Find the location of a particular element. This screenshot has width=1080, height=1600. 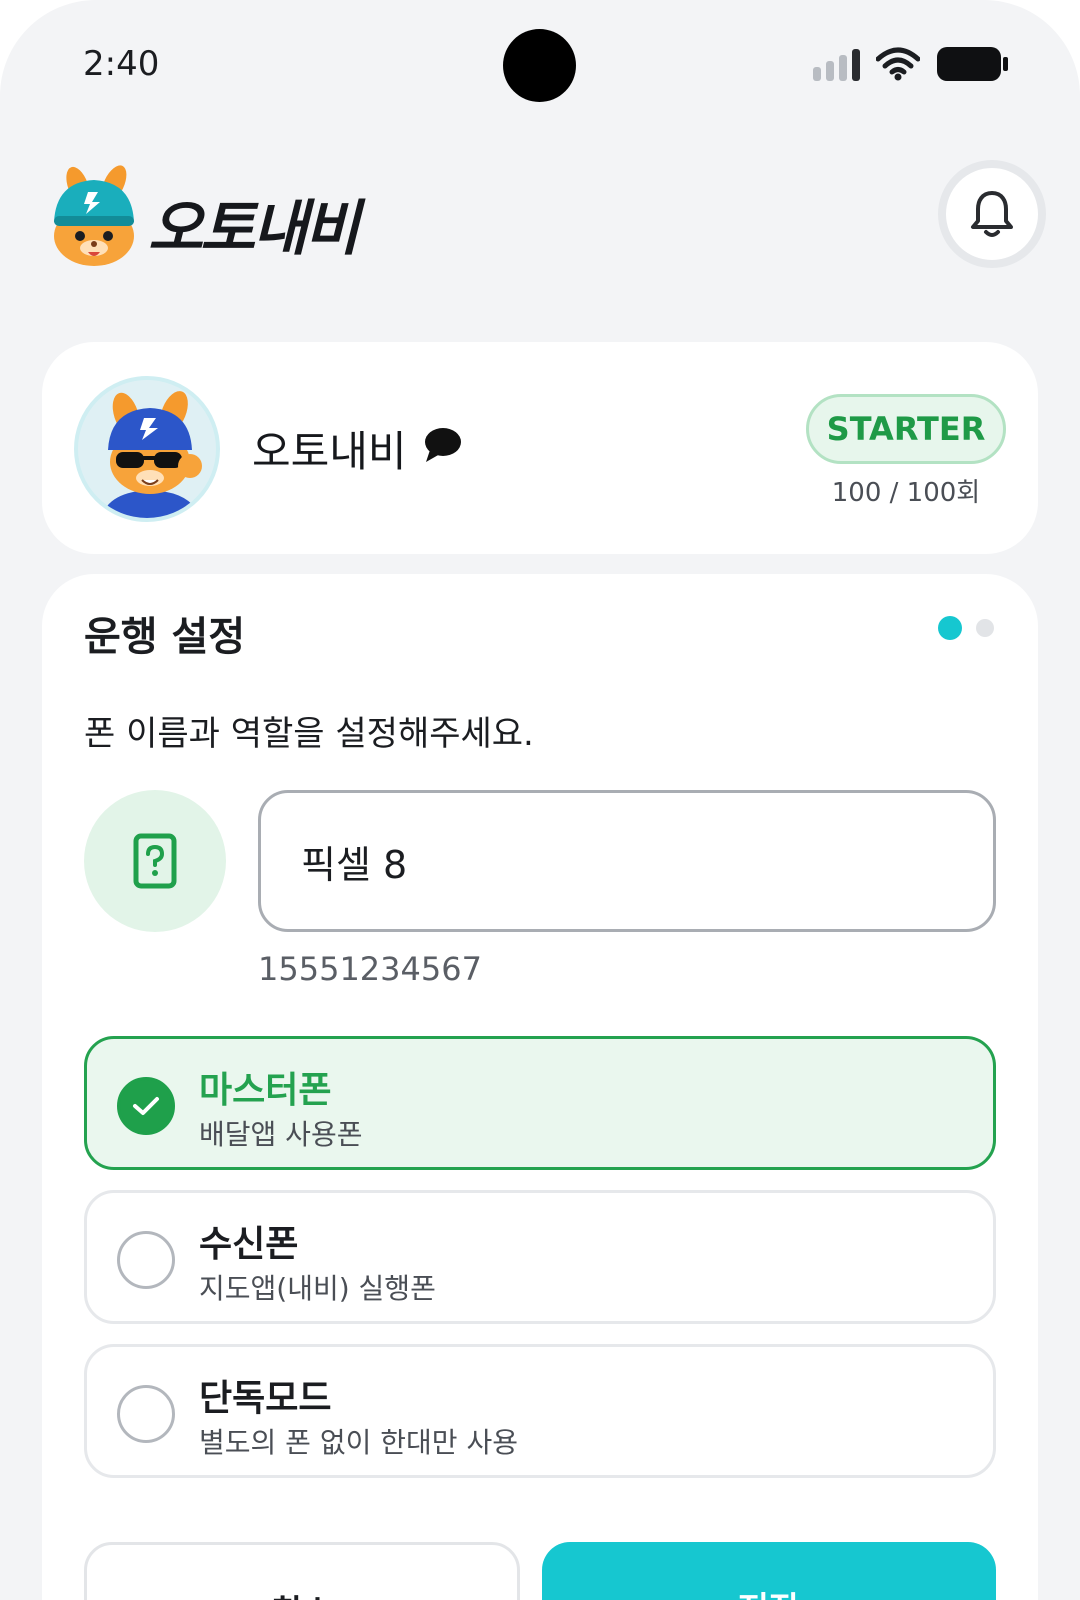

page-indicator is located at coordinates (966, 628).